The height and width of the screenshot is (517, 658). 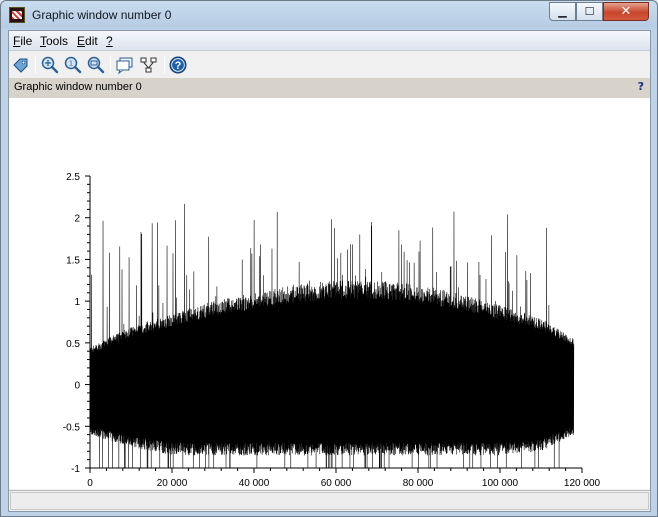 I want to click on status-bar, so click(x=329, y=500).